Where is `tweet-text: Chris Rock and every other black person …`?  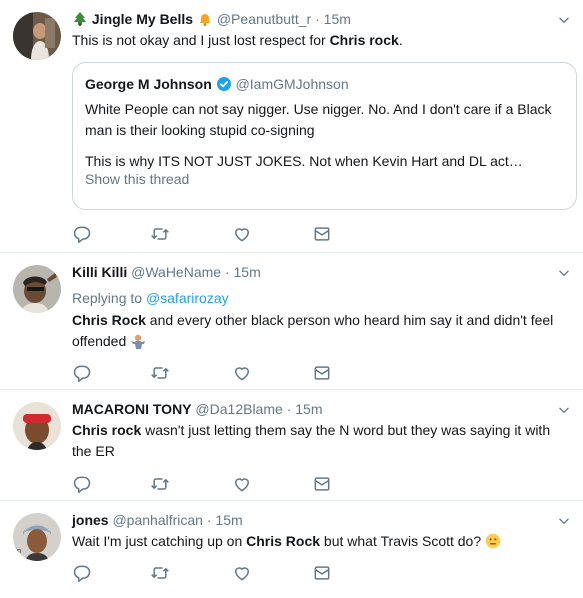
tweet-text: Chris Rock and every other black person … is located at coordinates (313, 330).